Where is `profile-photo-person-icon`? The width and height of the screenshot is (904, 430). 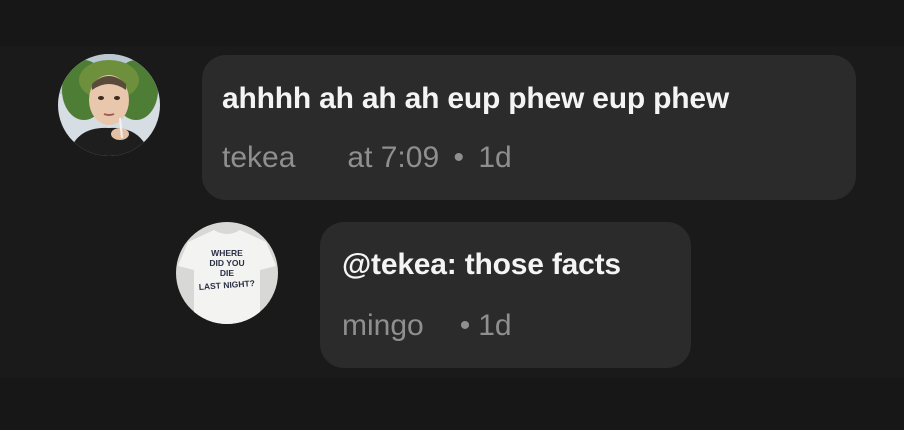 profile-photo-person-icon is located at coordinates (109, 105).